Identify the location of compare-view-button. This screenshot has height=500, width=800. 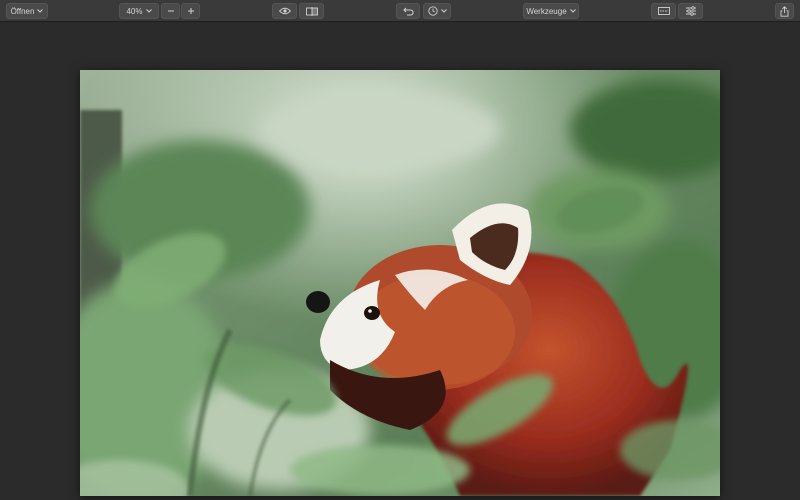
(311, 11).